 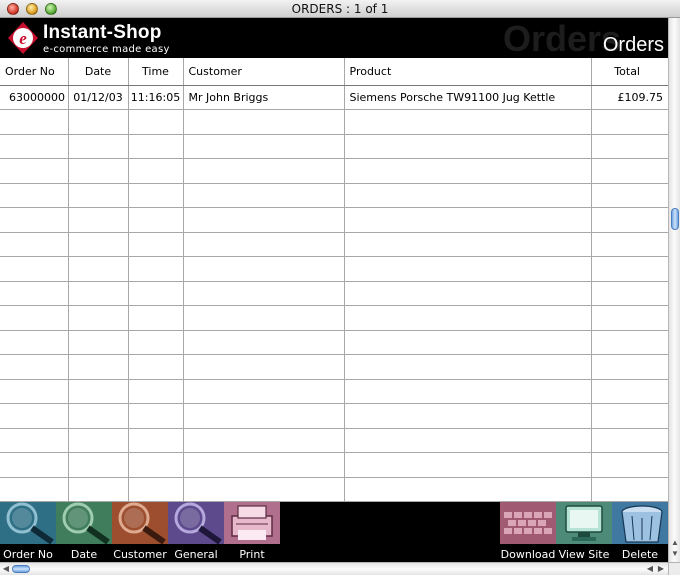 What do you see at coordinates (264, 72) in the screenshot?
I see `column-header-customer: Customer` at bounding box center [264, 72].